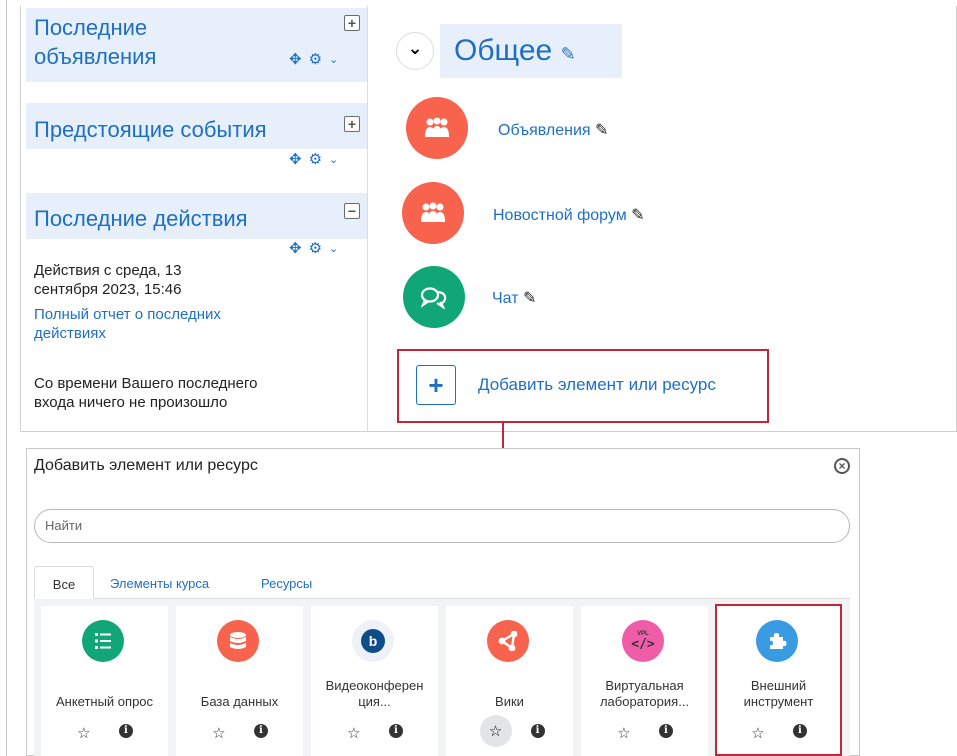 The height and width of the screenshot is (756, 957). I want to click on chooser-card-external-tool: Внешний инструмент ☆ i, so click(778, 680).